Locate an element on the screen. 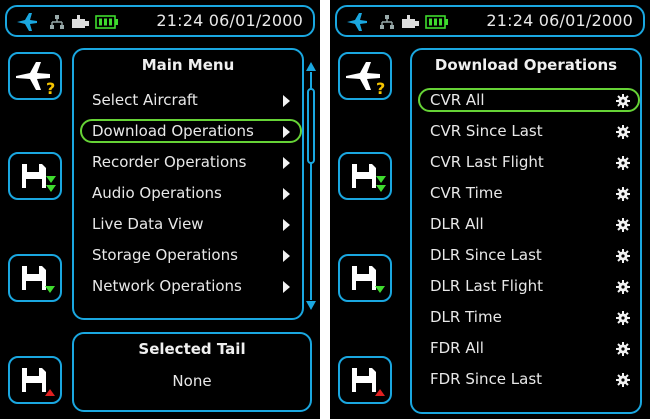  menu-item-cvr-since-last: CVR Since Last is located at coordinates (529, 131).